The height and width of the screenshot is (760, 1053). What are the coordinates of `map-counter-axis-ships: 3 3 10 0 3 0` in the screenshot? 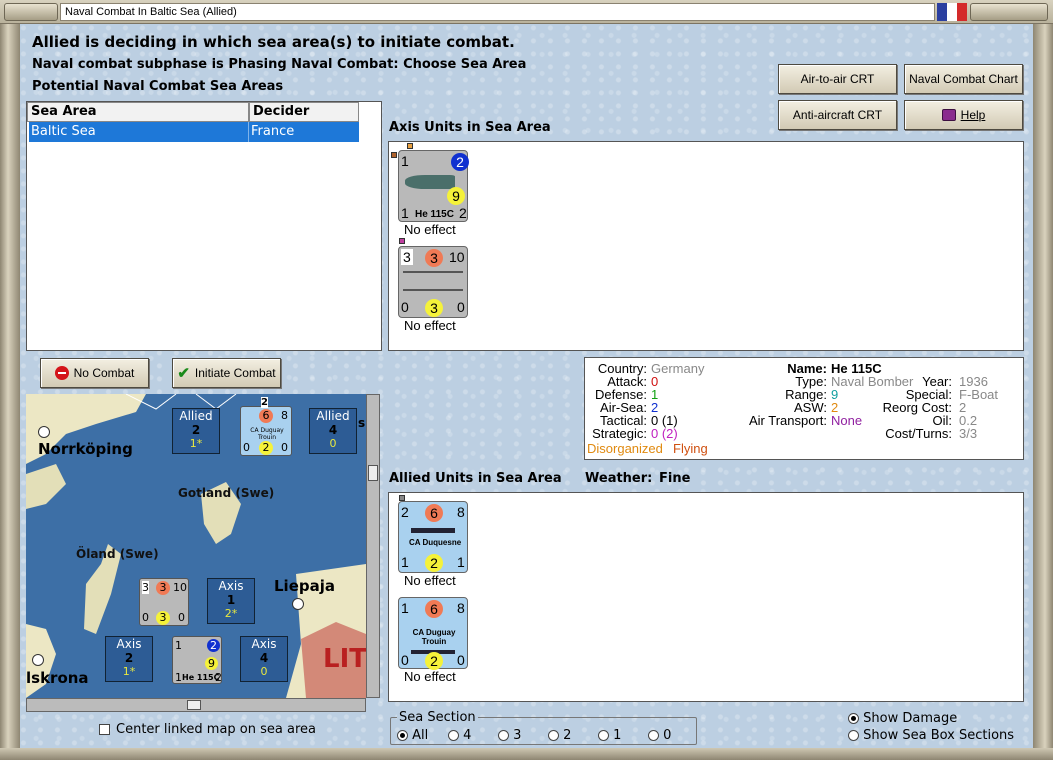 It's located at (164, 602).